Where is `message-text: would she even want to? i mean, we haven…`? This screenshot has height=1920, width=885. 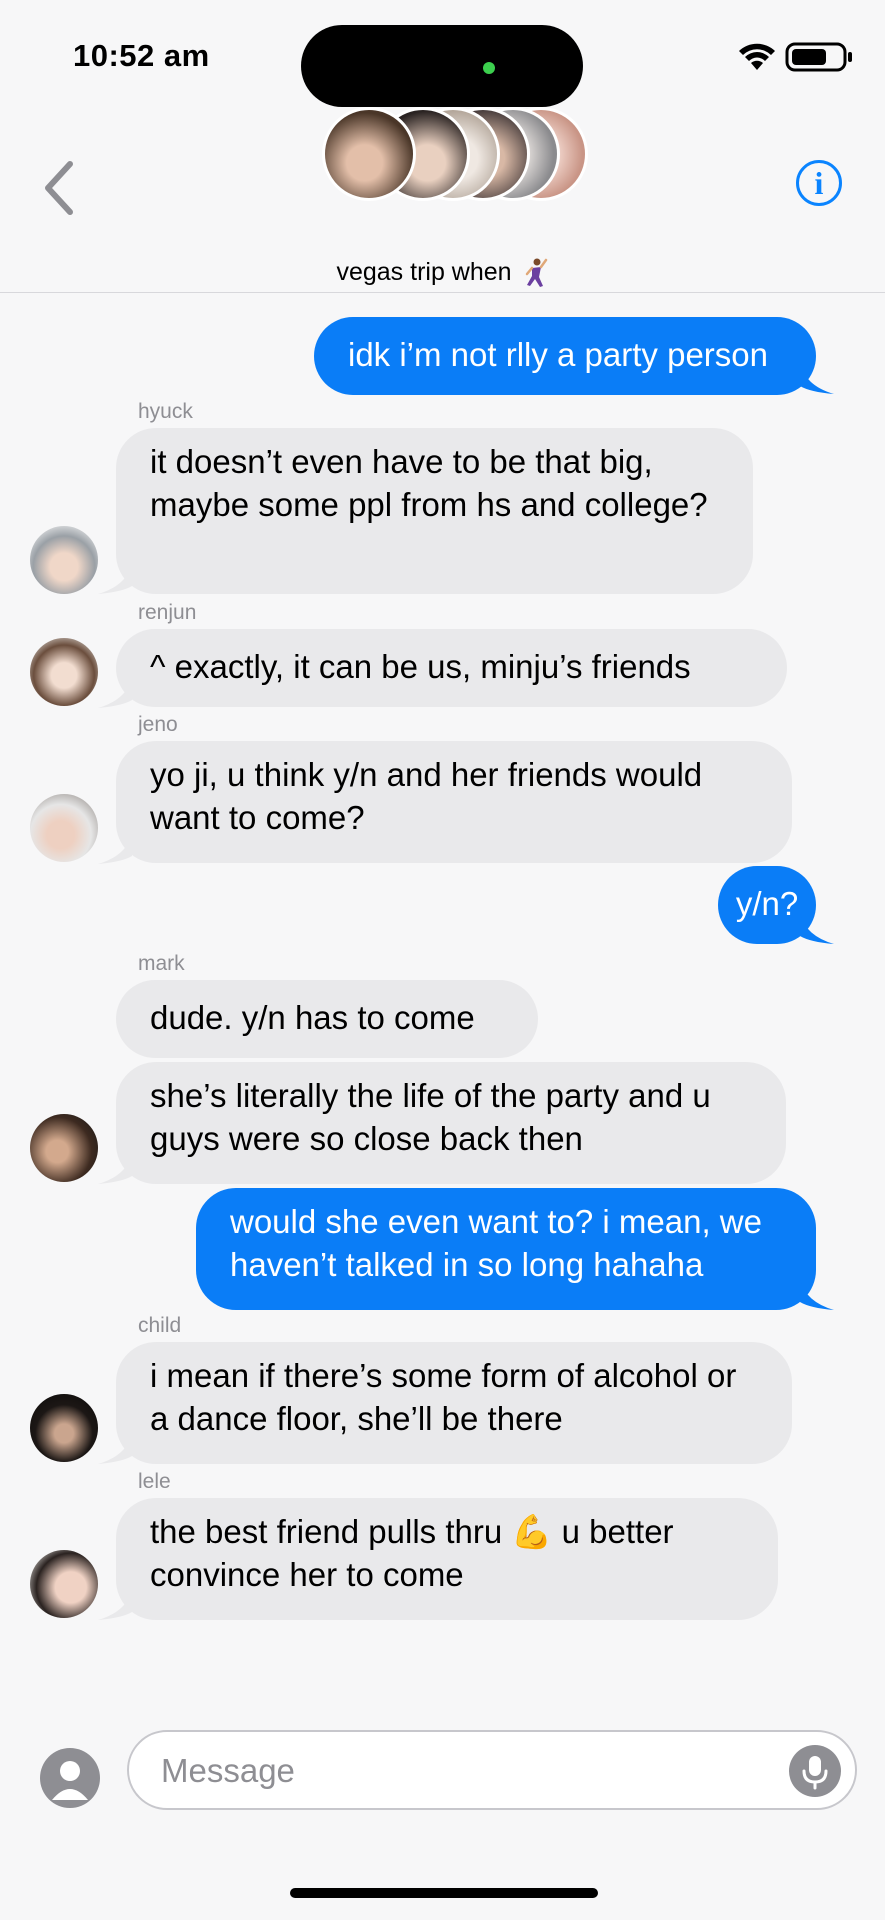
message-text: would she even want to? i mean, we haven… is located at coordinates (496, 1243).